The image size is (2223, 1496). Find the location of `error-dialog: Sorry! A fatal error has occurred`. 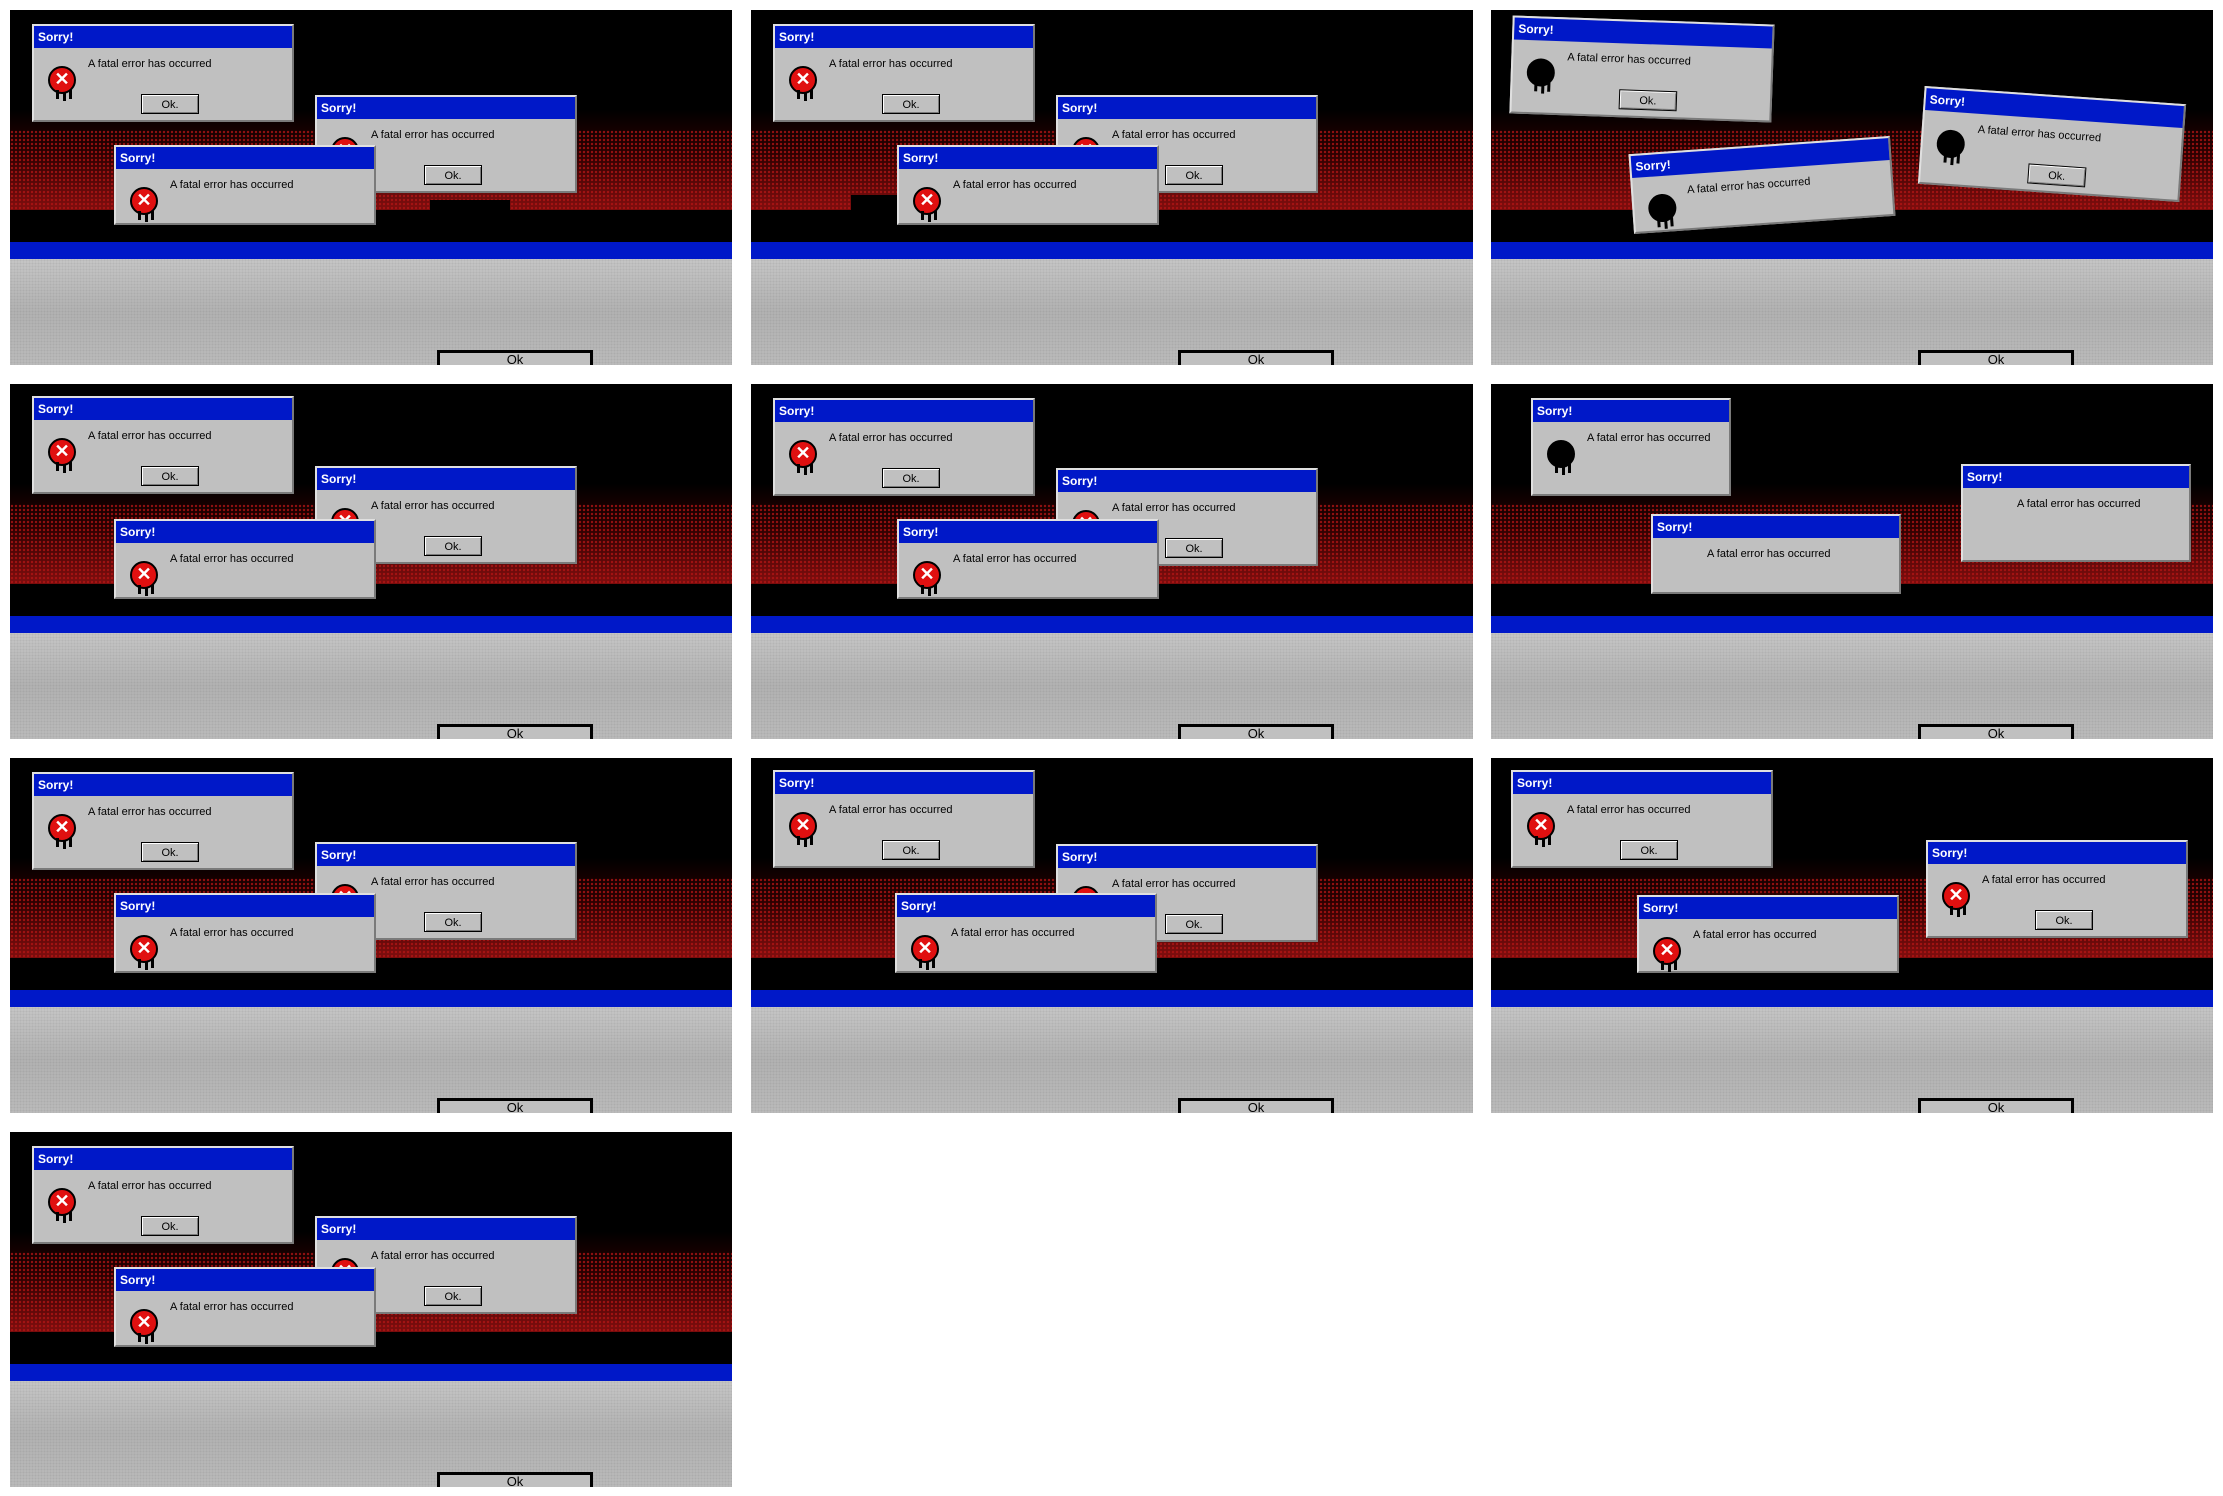

error-dialog: Sorry! A fatal error has occurred is located at coordinates (1776, 554).